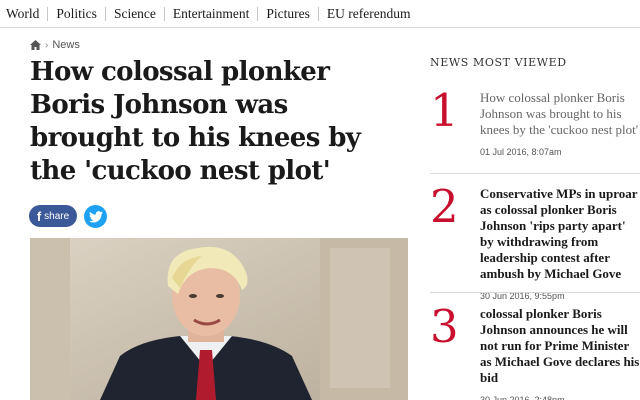  Describe the element at coordinates (444, 326) in the screenshot. I see `rank-number: 3` at that location.